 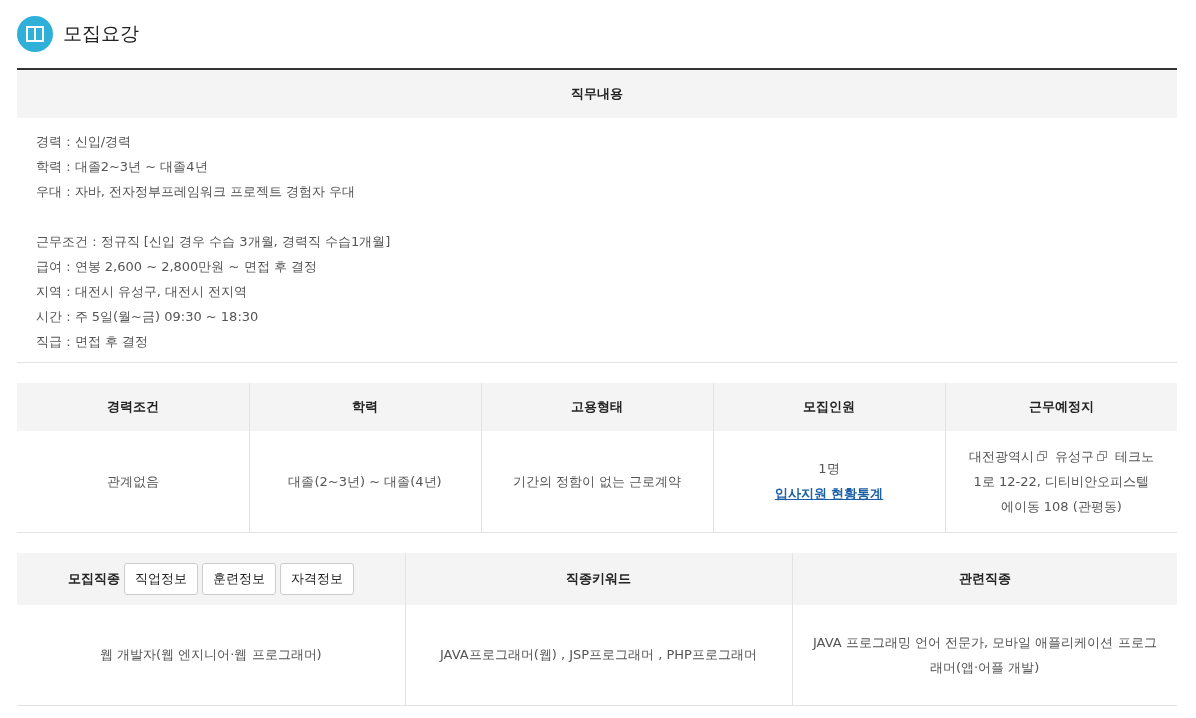 I want to click on column-header: 경력조건, so click(x=132, y=406).